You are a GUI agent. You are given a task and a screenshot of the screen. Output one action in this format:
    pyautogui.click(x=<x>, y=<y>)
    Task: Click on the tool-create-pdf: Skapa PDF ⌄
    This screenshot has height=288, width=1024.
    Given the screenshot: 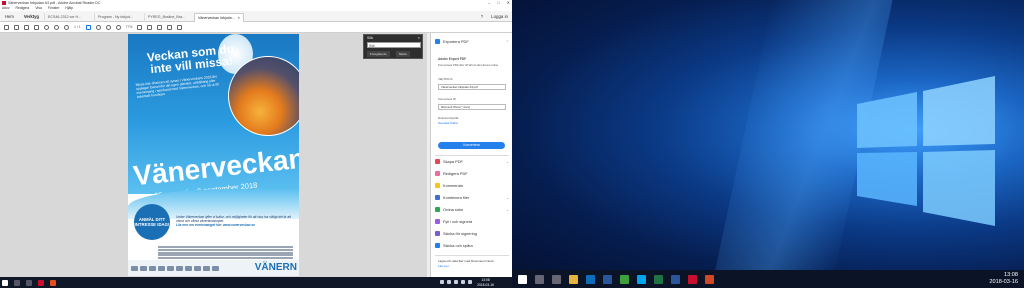 What is the action you would take?
    pyautogui.click(x=472, y=161)
    